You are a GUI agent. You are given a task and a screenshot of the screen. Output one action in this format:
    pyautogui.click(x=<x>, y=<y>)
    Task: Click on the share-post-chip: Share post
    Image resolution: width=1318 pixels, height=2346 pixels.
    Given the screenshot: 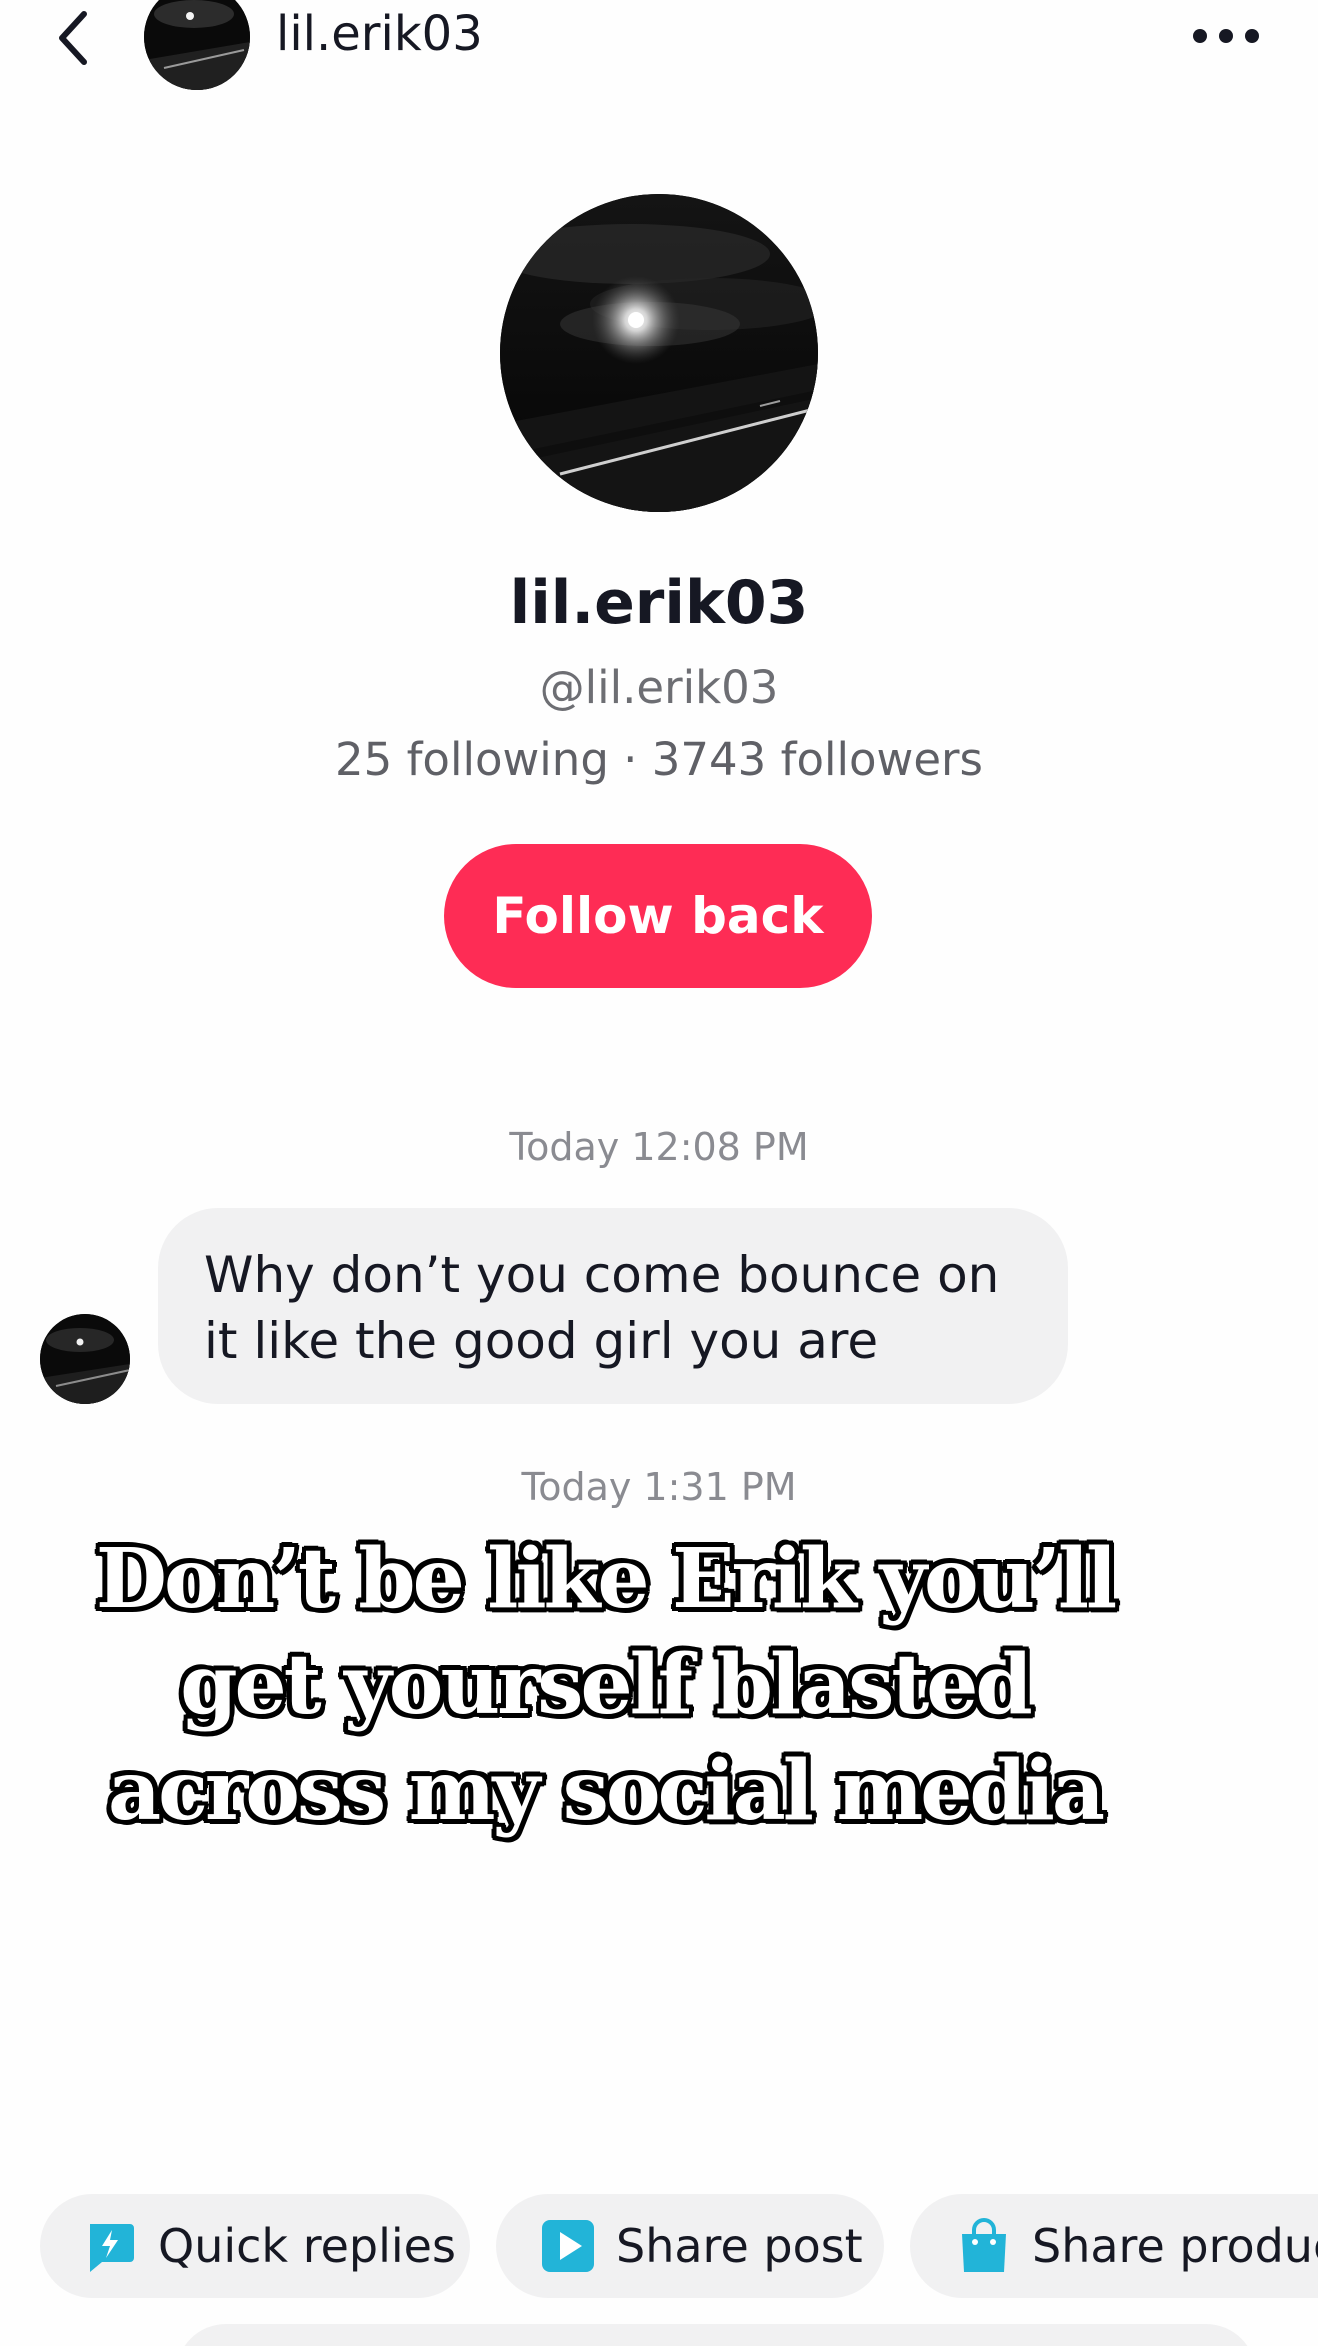 What is the action you would take?
    pyautogui.click(x=690, y=2246)
    